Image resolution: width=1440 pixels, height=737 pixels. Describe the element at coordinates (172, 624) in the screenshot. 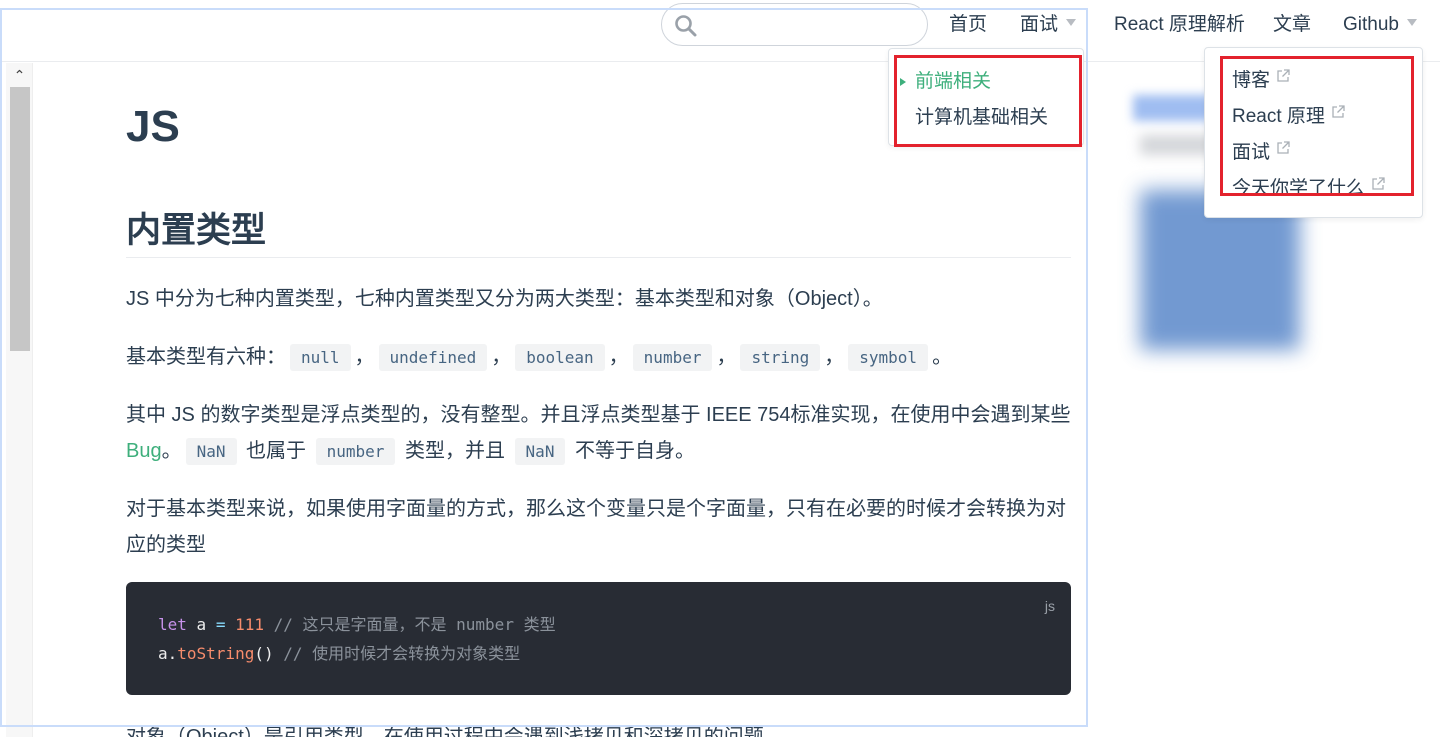

I see `code-keyword: let` at that location.